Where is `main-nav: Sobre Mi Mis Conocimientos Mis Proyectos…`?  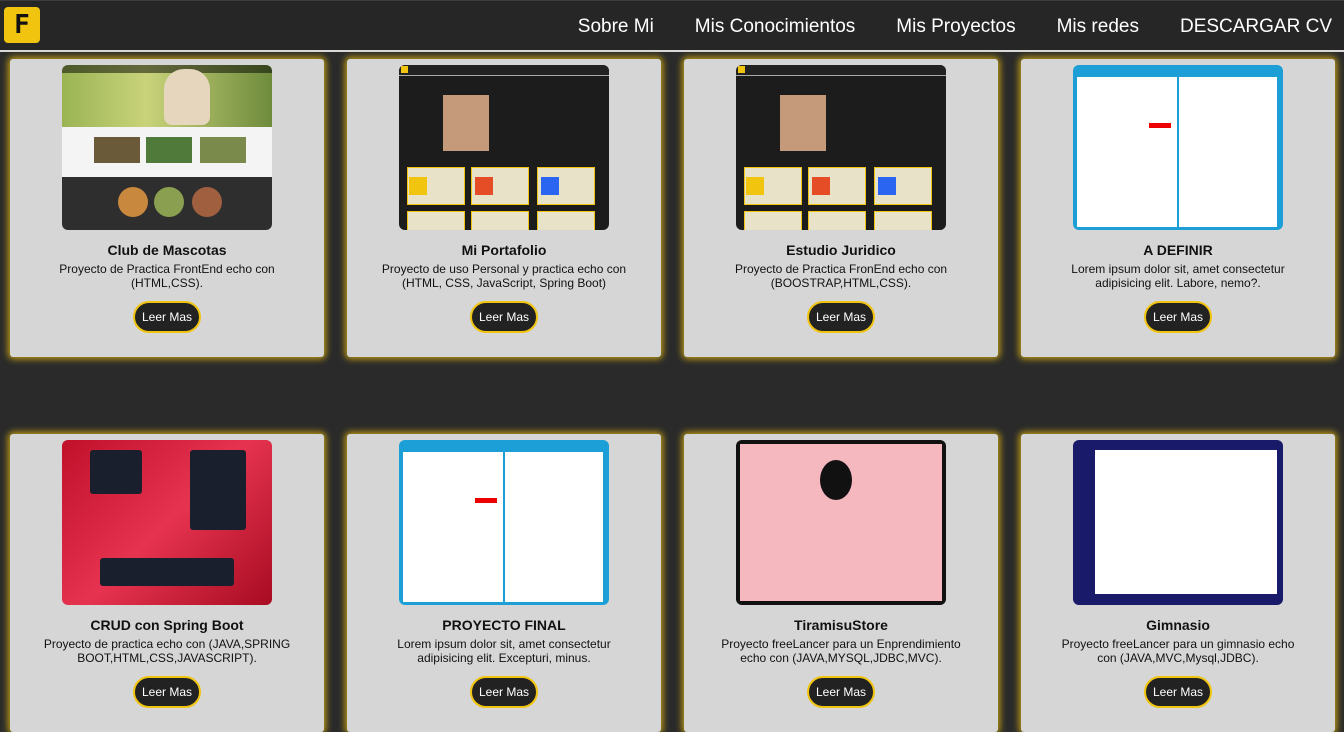
main-nav: Sobre Mi Mis Conocimientos Mis Proyectos… is located at coordinates (955, 27).